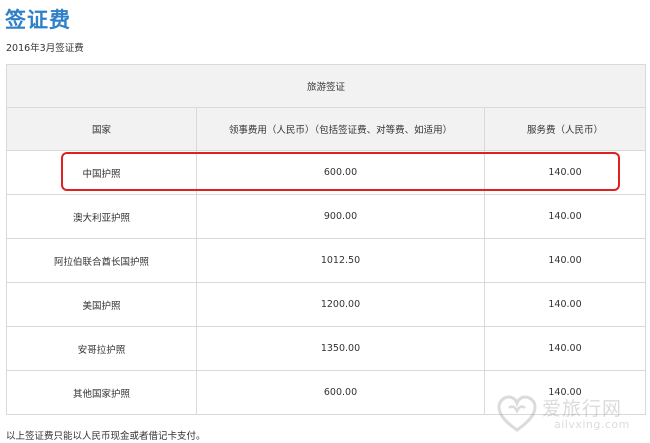 The height and width of the screenshot is (443, 650). Describe the element at coordinates (582, 409) in the screenshot. I see `watermark-brand-name: 爱旅行网` at that location.